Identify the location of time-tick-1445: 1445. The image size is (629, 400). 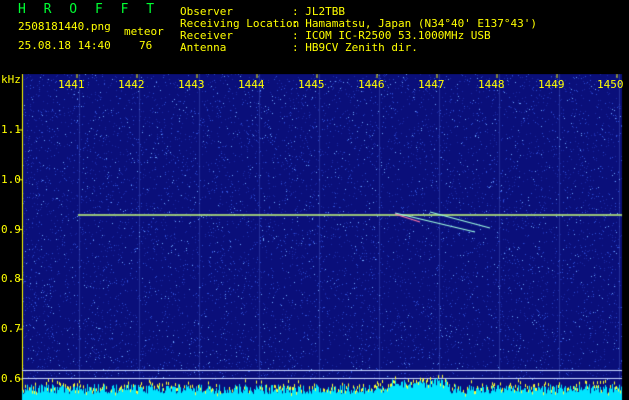
(311, 84).